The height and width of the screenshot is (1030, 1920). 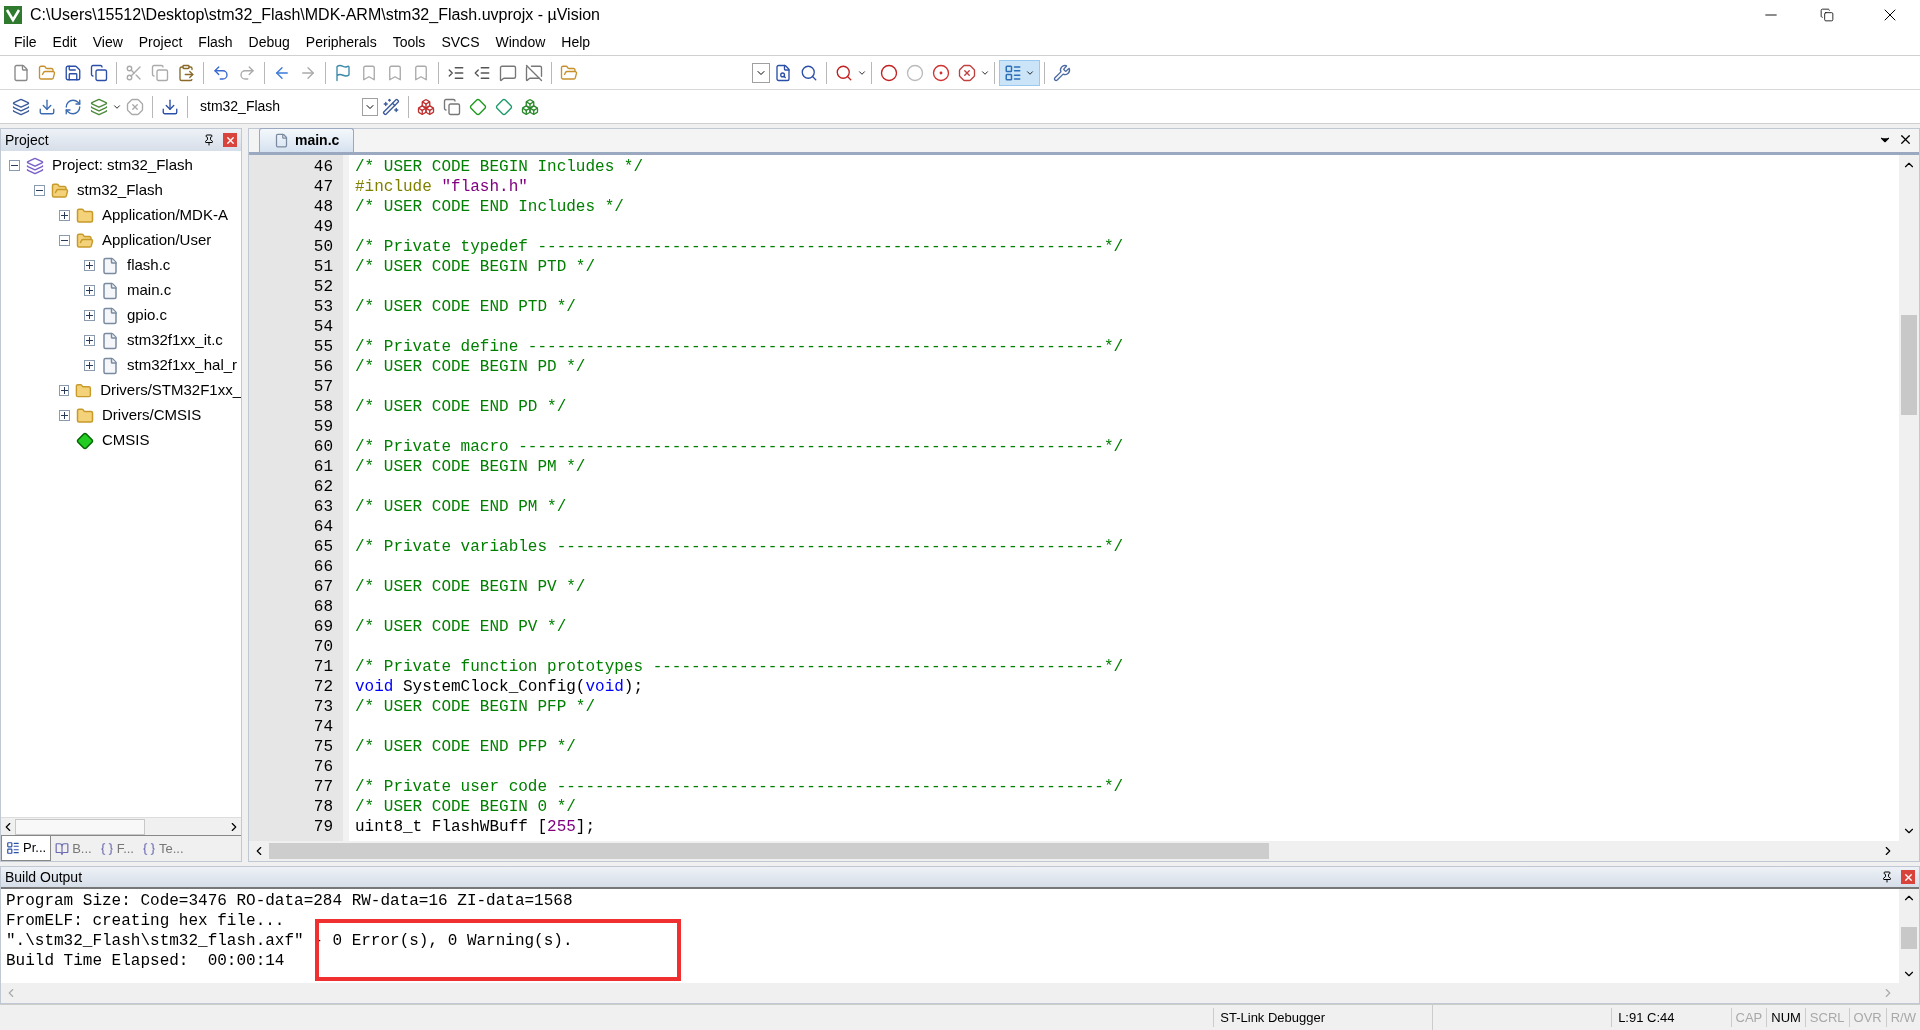 What do you see at coordinates (1062, 72) in the screenshot?
I see `wrench-icon` at bounding box center [1062, 72].